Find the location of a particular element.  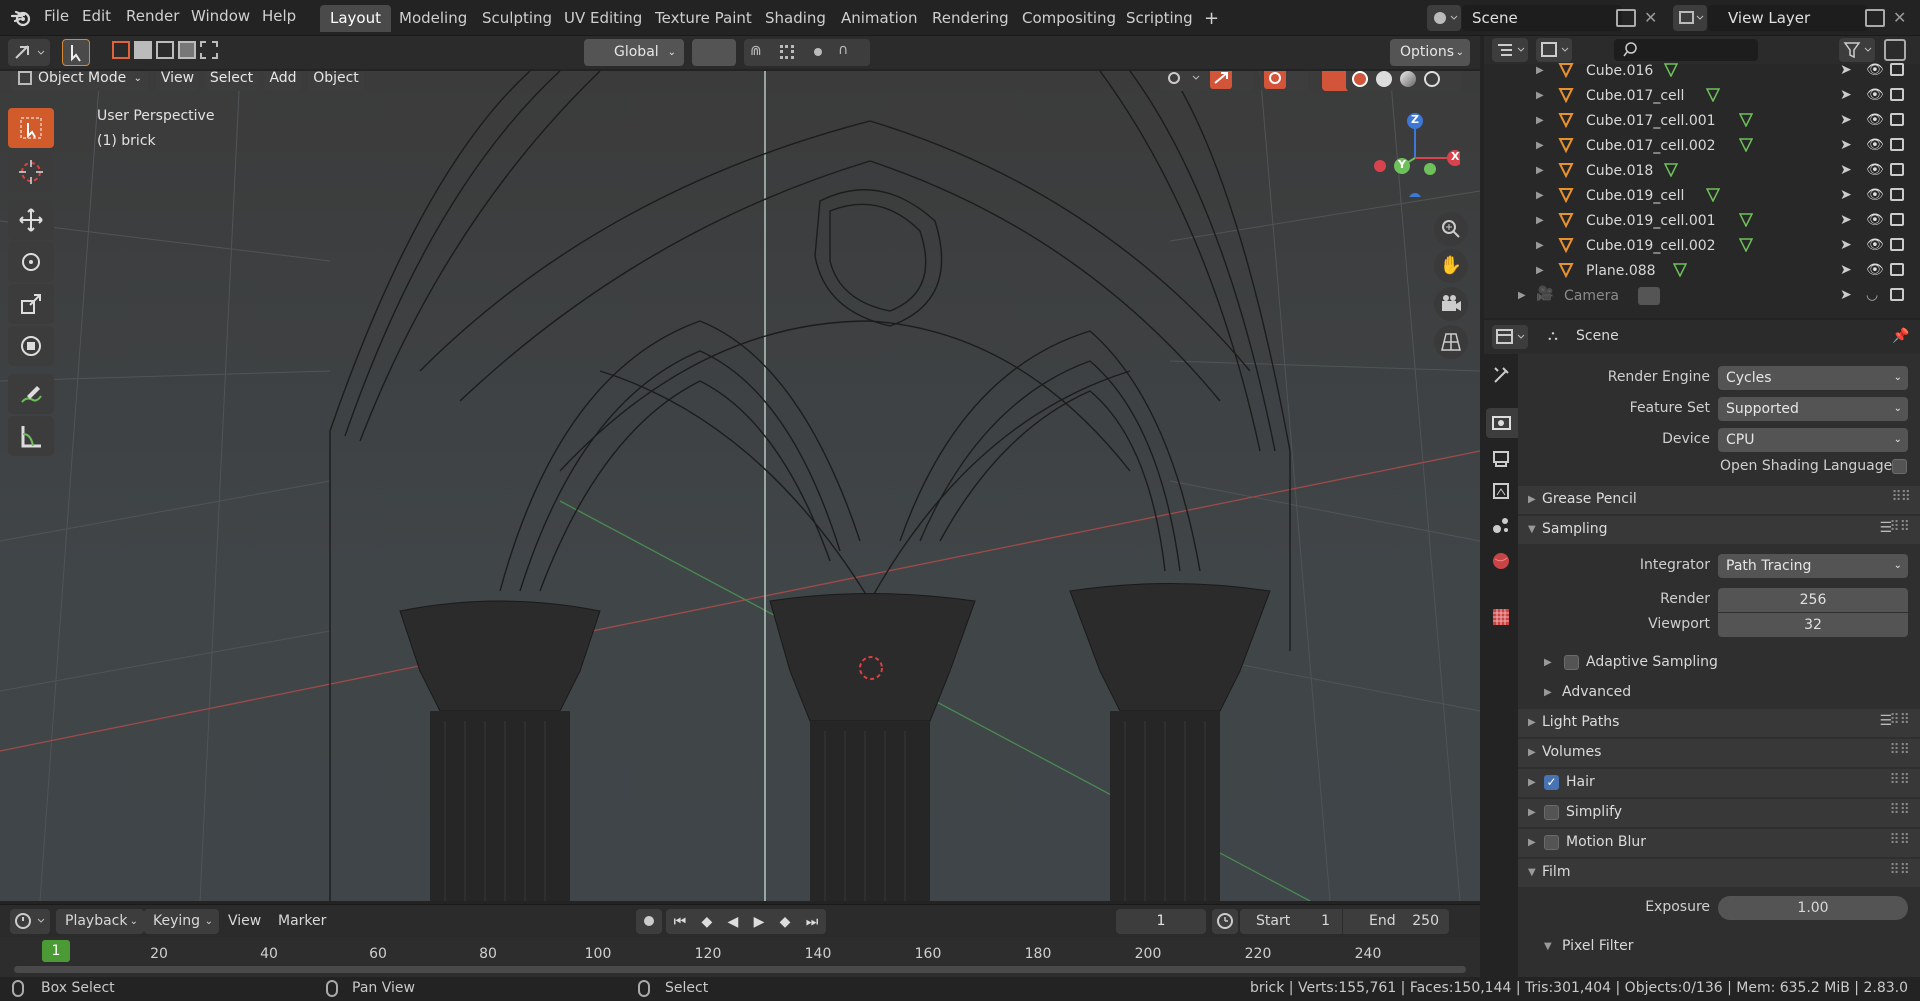

outliner-row: ▶ Cube.017_cell ➤ 👁 is located at coordinates (1702, 96).